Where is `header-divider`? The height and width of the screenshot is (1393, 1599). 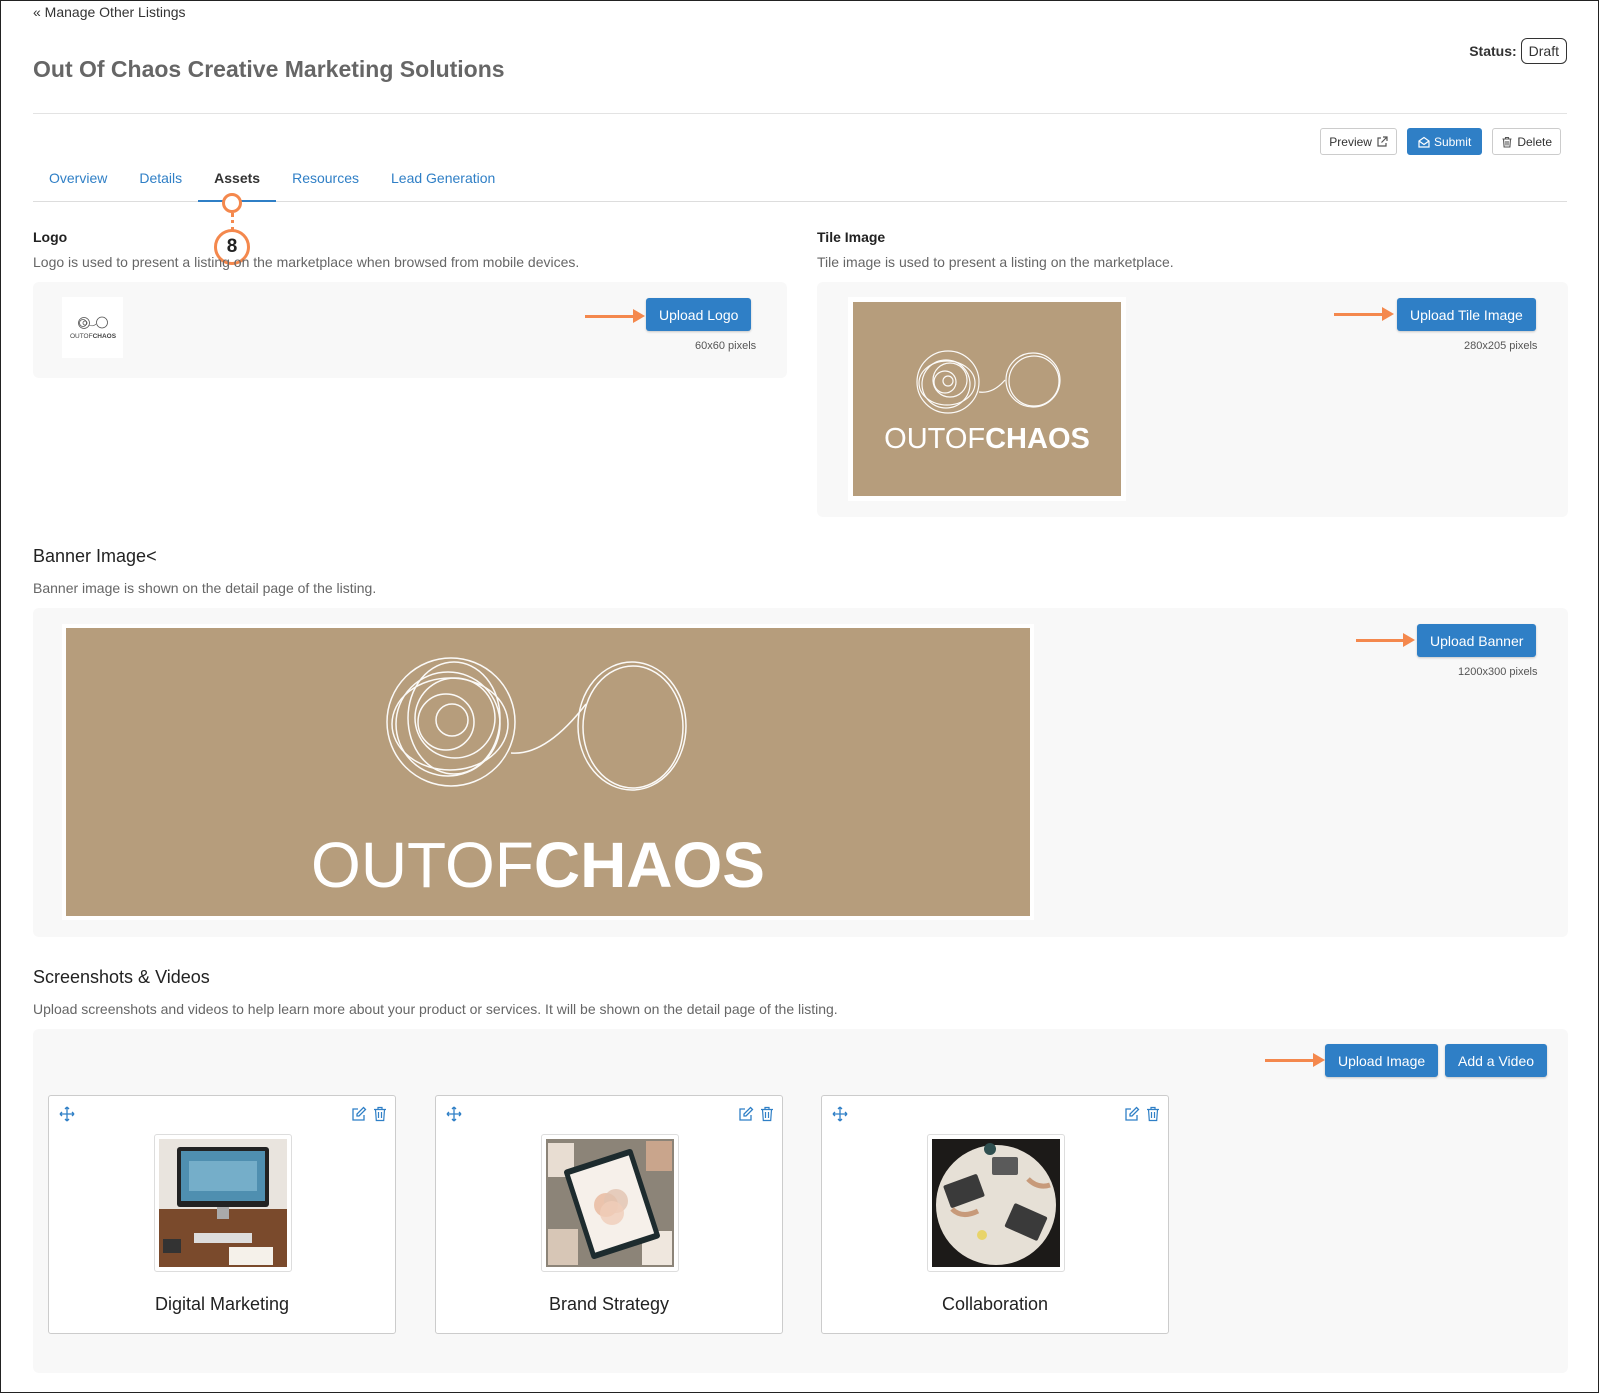 header-divider is located at coordinates (800, 113).